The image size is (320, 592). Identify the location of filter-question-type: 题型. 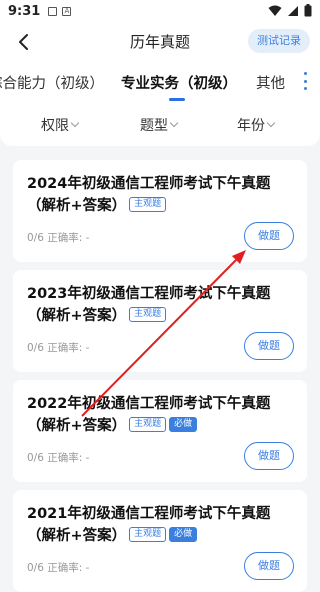
(159, 125).